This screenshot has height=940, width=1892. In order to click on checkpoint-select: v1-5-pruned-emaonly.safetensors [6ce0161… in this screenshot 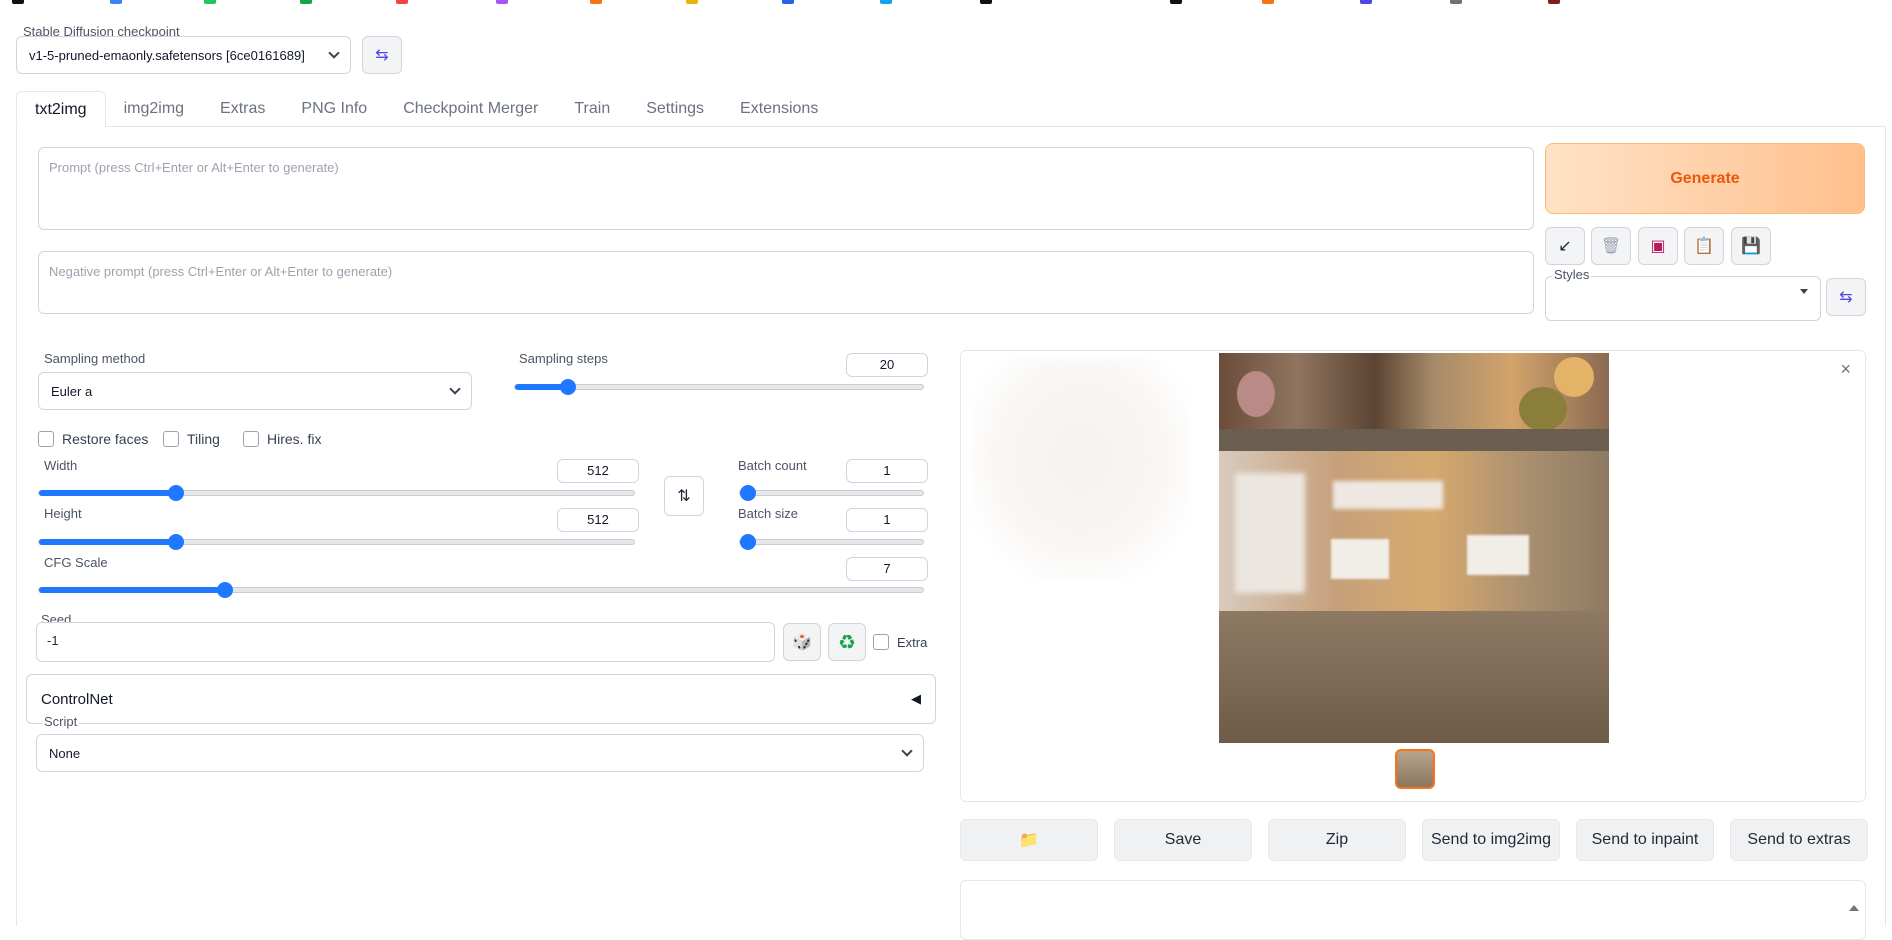, I will do `click(183, 55)`.